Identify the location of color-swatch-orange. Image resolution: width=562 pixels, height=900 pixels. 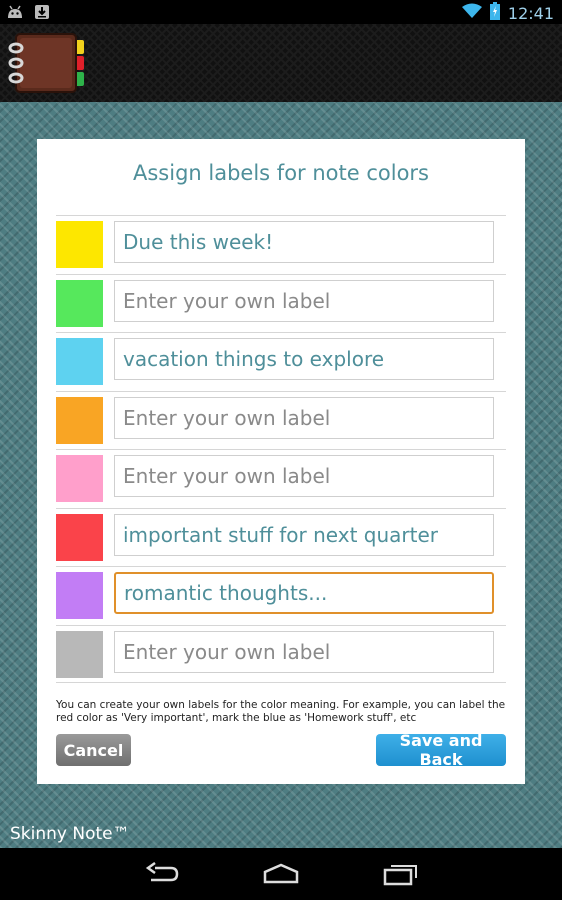
(79, 420).